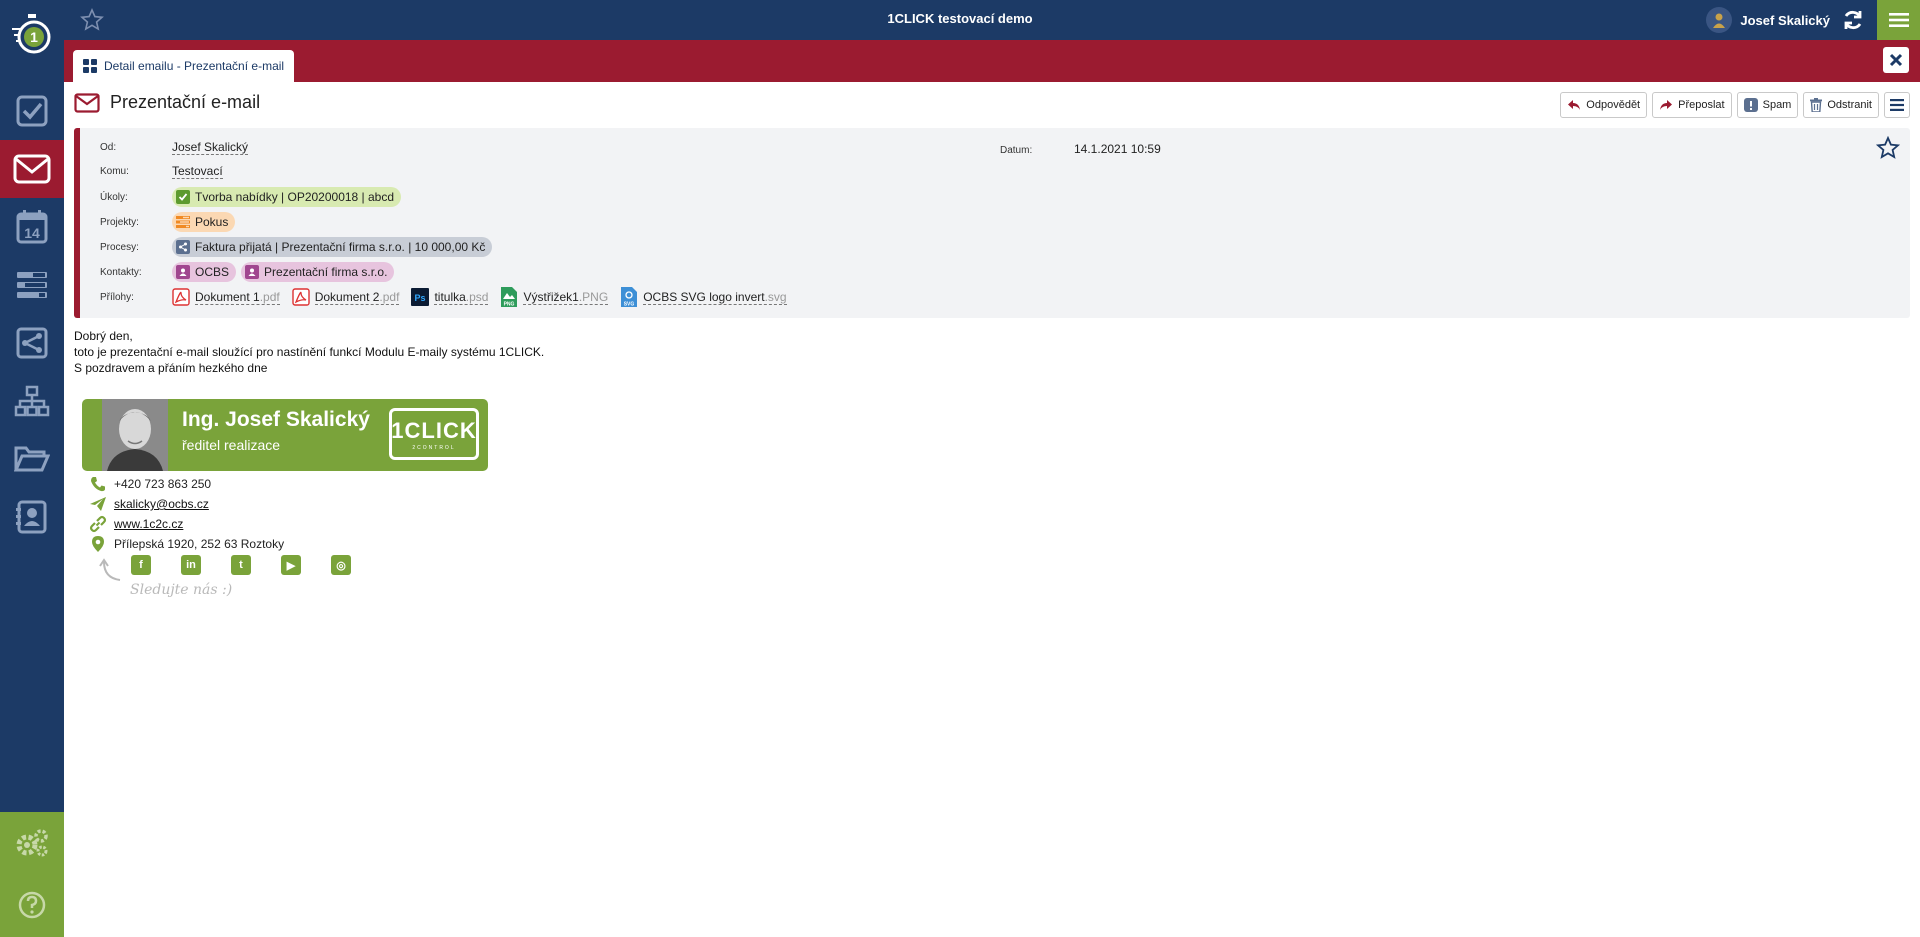 The image size is (1920, 937). I want to click on task-chip: Tvorba nabídky | OP20200018 | abcd, so click(287, 197).